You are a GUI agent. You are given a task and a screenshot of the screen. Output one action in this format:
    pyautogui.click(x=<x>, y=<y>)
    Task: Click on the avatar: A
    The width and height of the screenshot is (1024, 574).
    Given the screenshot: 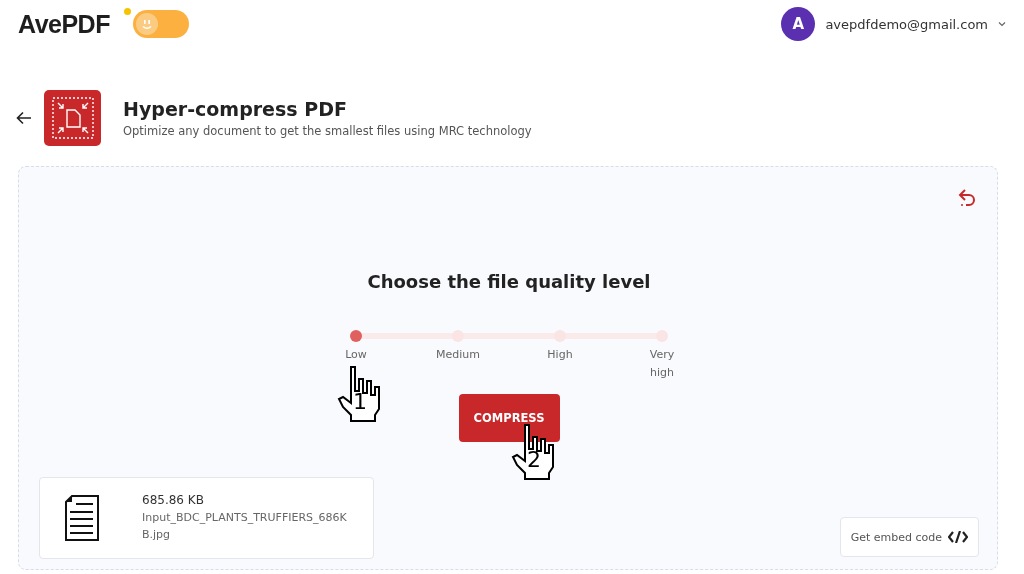 What is the action you would take?
    pyautogui.click(x=798, y=24)
    